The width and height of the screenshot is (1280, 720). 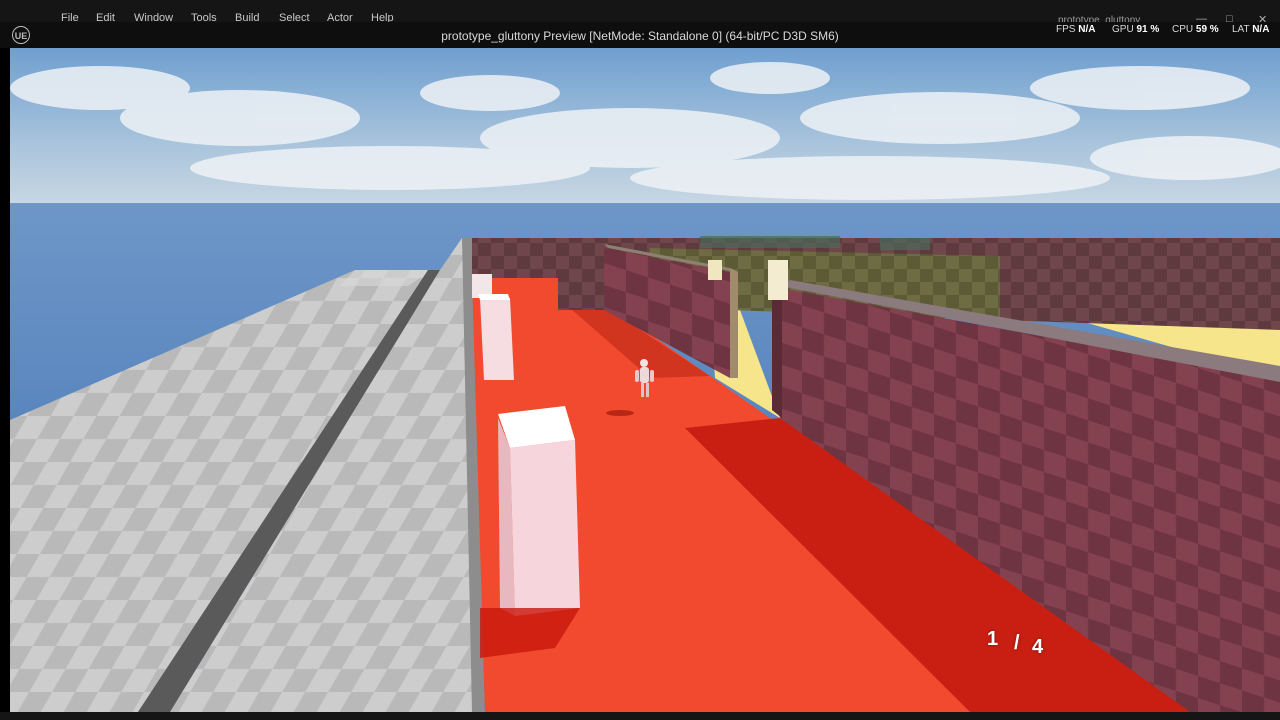 I want to click on fps-stat: FPS N/A, so click(x=1075, y=29).